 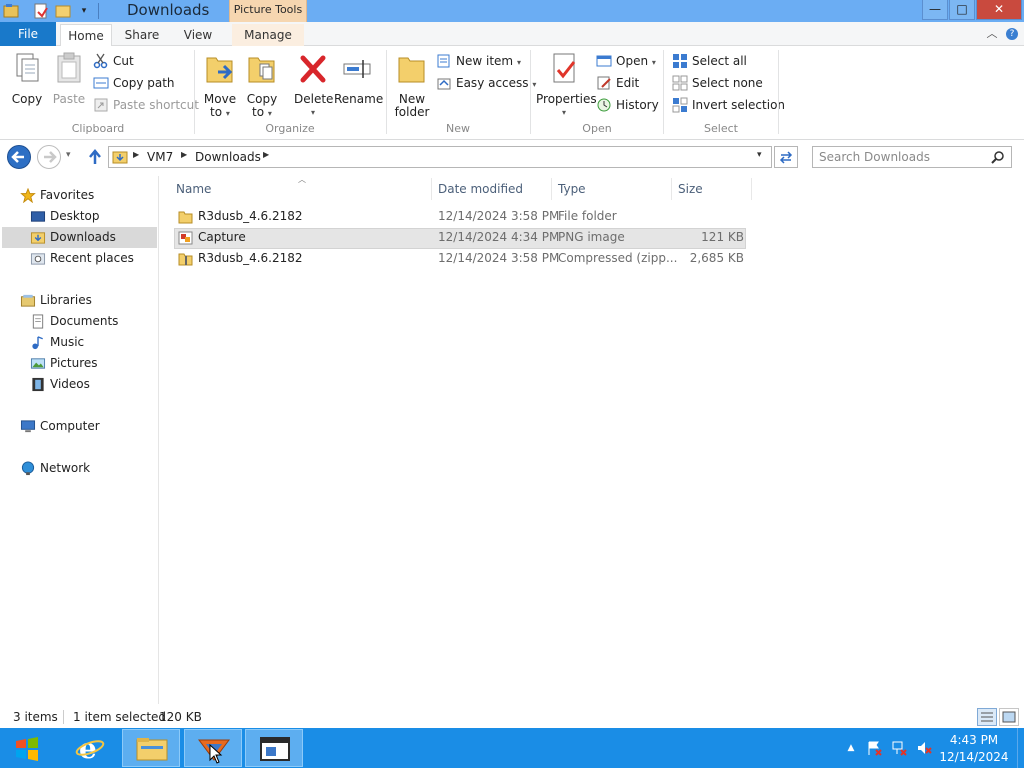 I want to click on new-folder-button: New folder, so click(x=412, y=84).